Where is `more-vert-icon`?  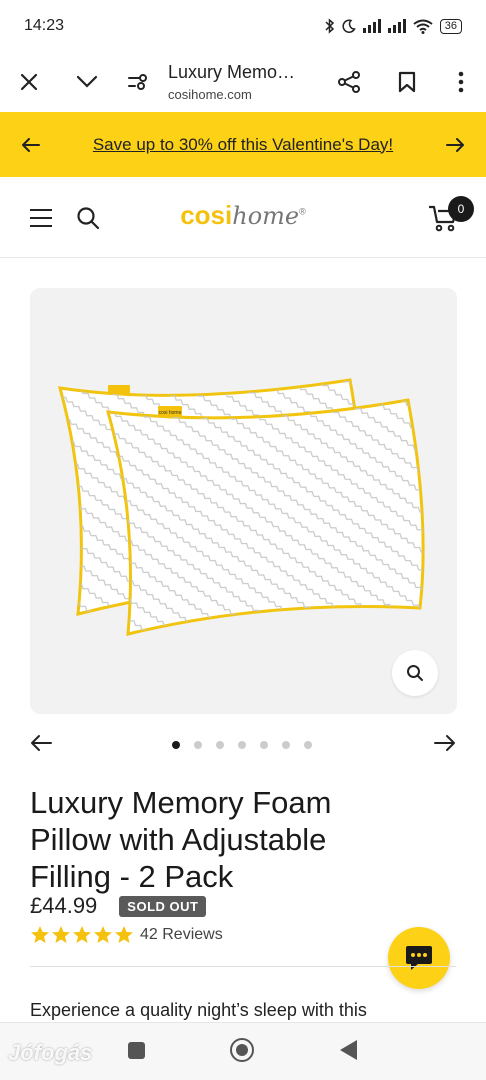
more-vert-icon is located at coordinates (461, 82).